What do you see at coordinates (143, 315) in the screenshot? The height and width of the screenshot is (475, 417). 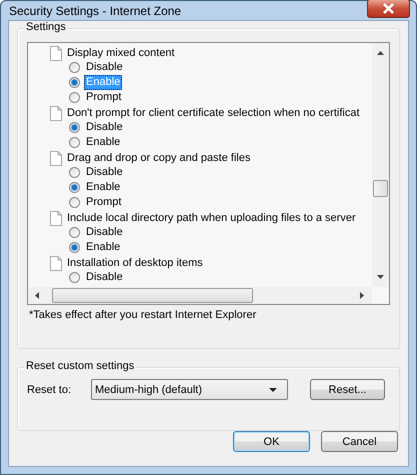 I see `note-text: *Takes effect after you restart Internet Explorer` at bounding box center [143, 315].